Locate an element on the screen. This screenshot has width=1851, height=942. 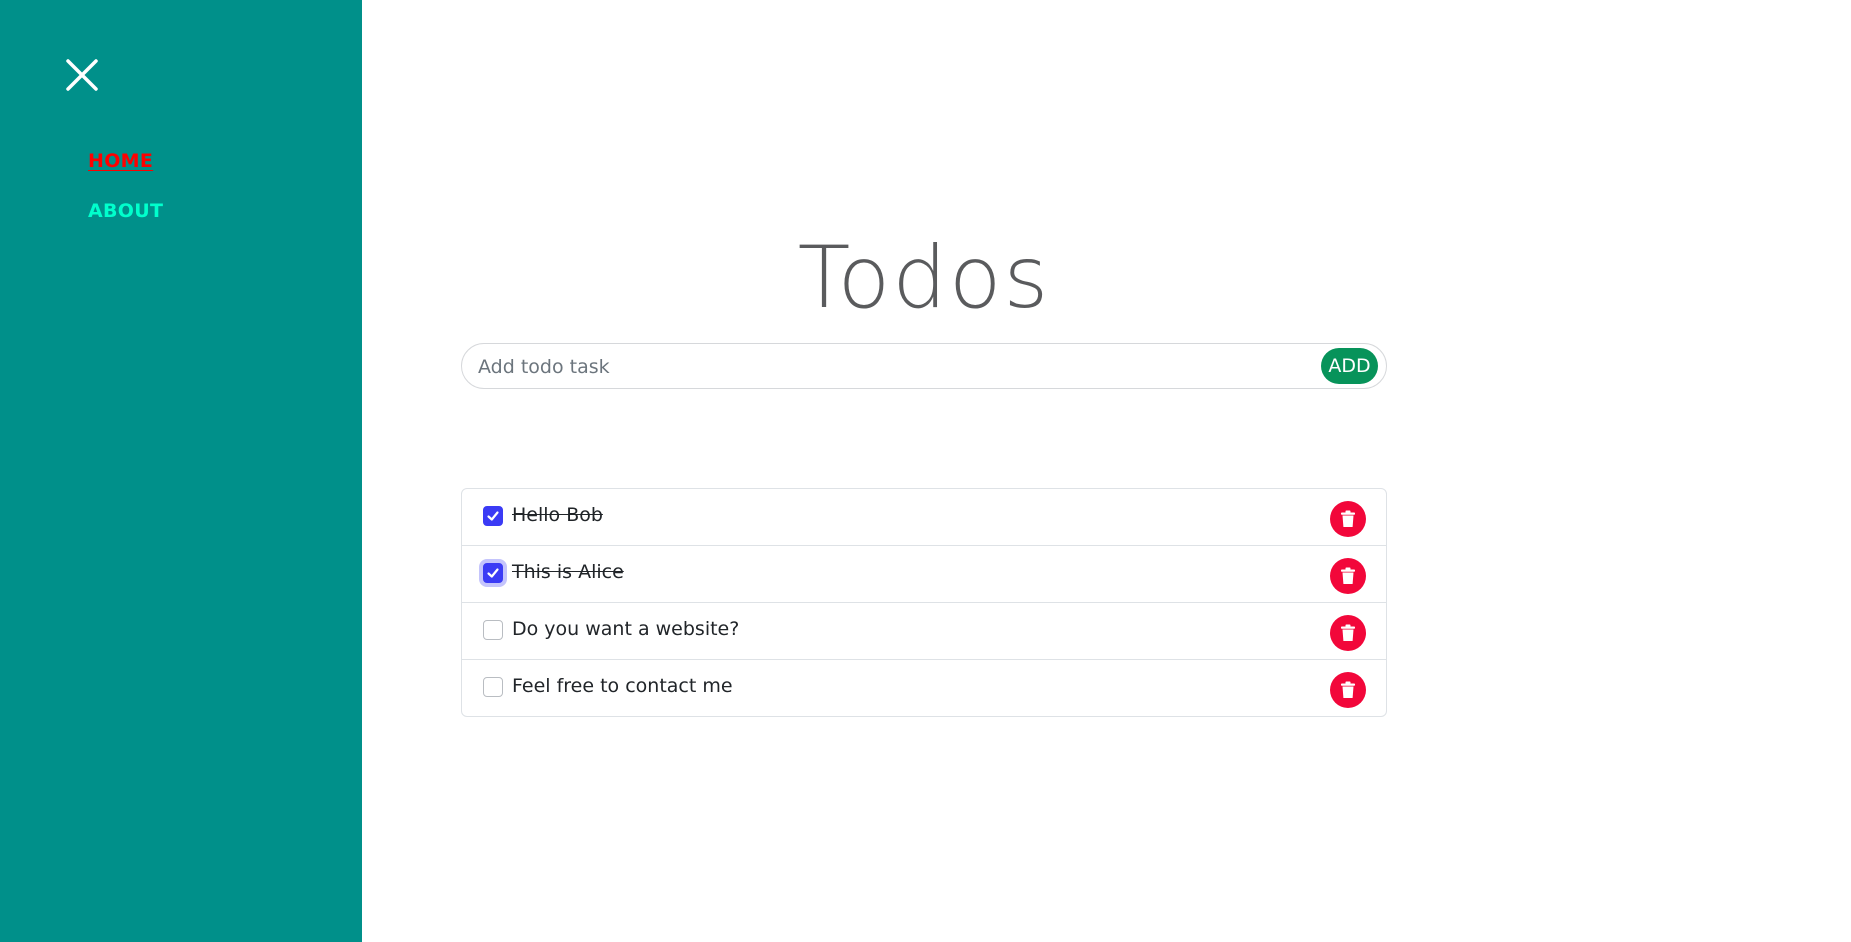
todo-text: Feel free to contact me is located at coordinates (622, 686).